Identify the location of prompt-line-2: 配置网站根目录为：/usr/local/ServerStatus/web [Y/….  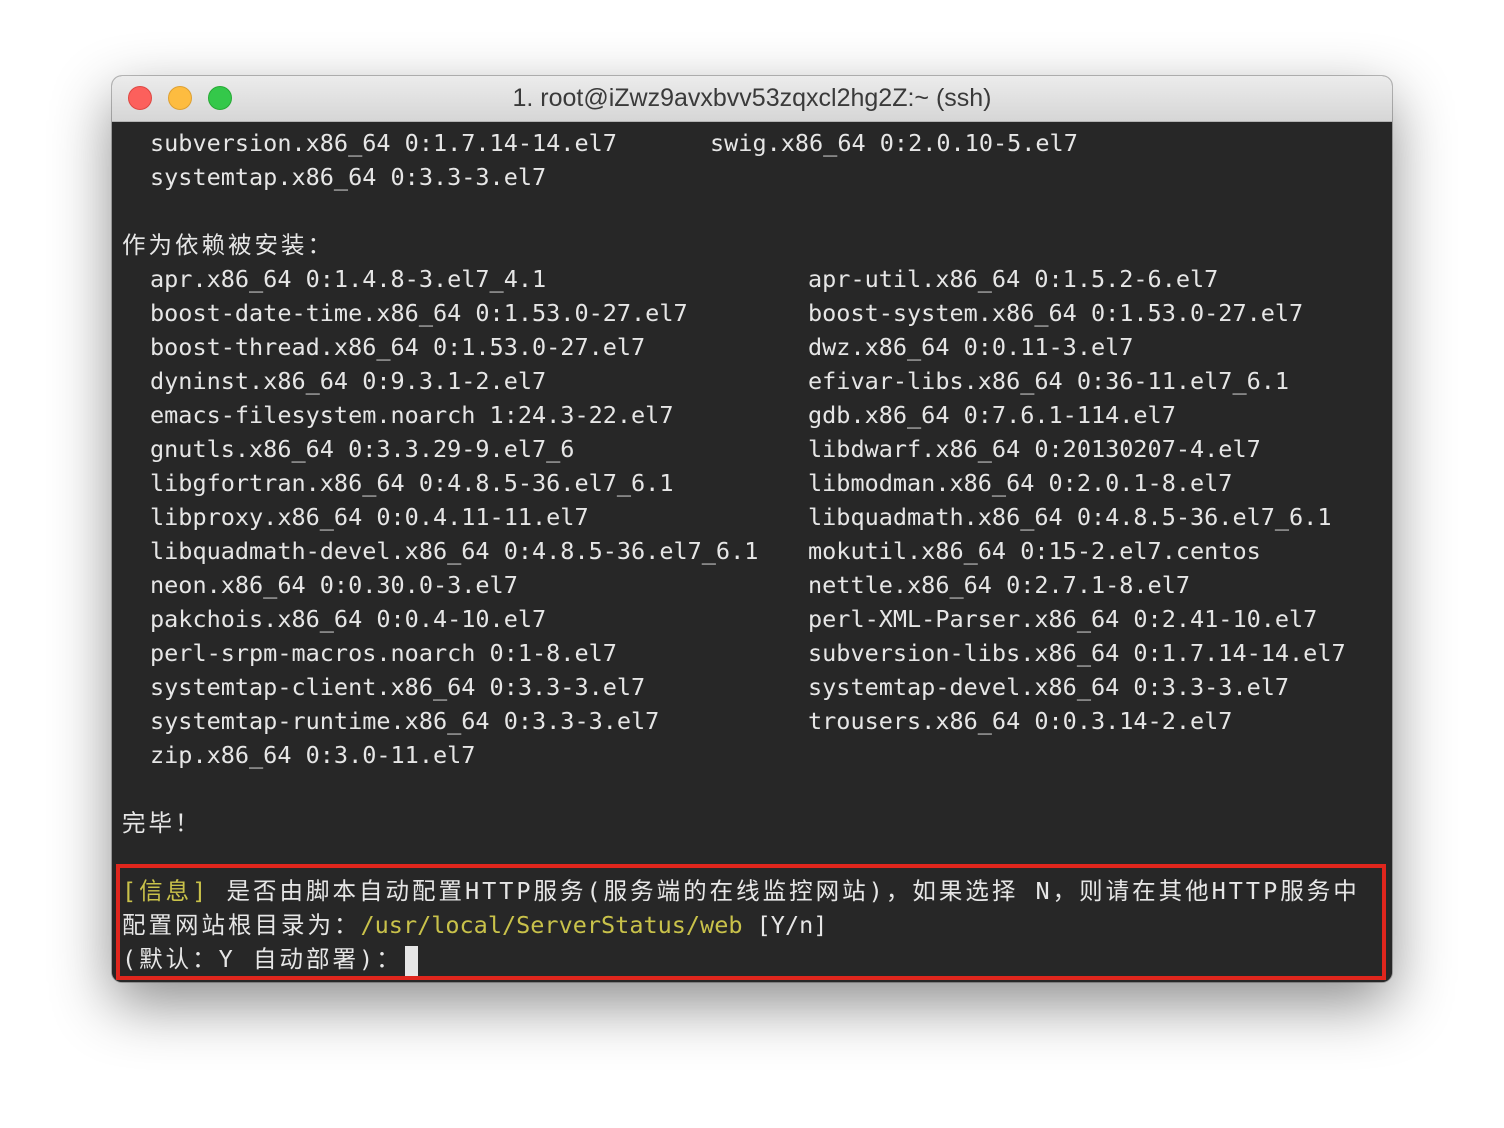
(474, 925).